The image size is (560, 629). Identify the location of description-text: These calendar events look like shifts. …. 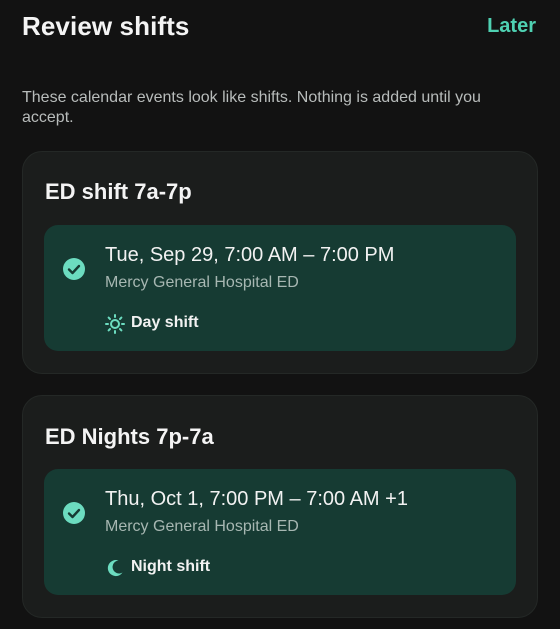
(251, 107).